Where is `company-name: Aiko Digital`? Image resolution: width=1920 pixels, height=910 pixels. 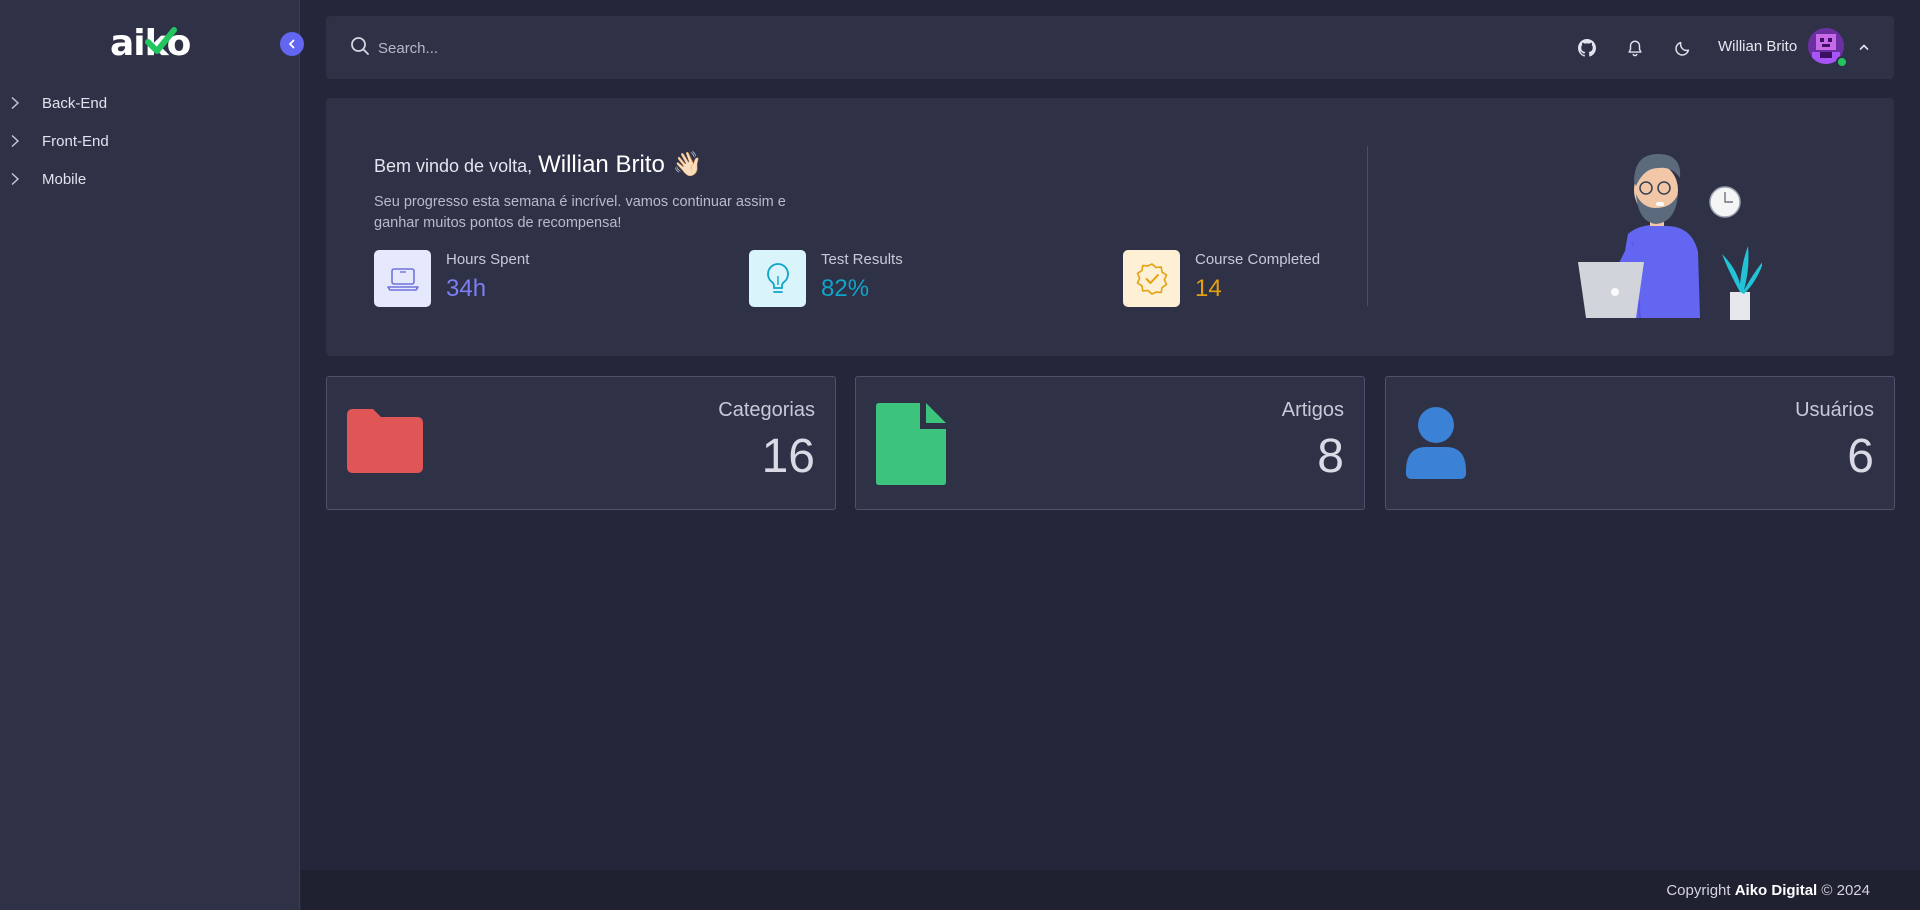
company-name: Aiko Digital is located at coordinates (1776, 890).